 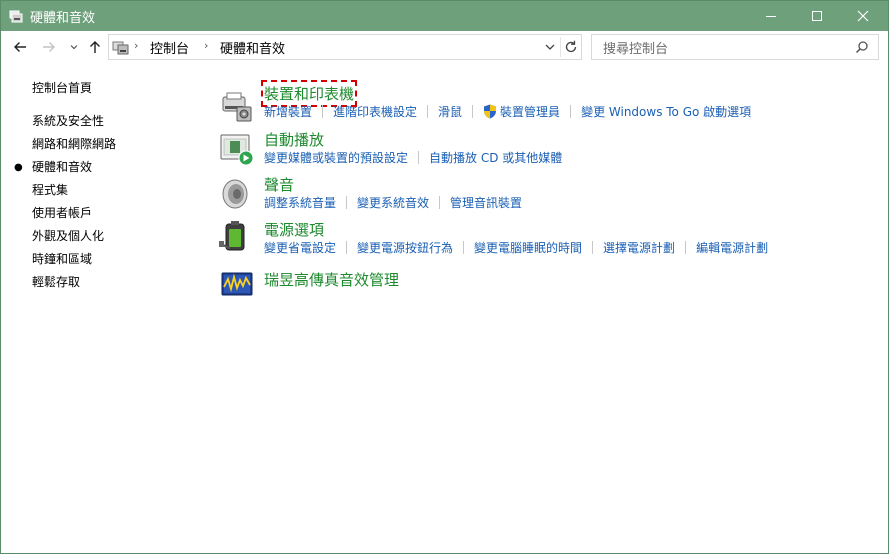 What do you see at coordinates (279, 184) in the screenshot?
I see `category-sound: 聲音` at bounding box center [279, 184].